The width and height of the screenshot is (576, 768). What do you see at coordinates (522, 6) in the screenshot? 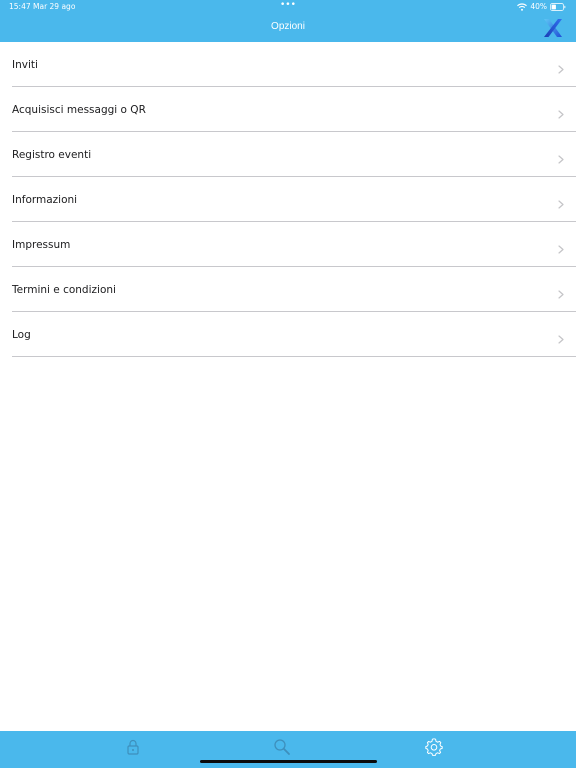
I see `wifi-icon` at bounding box center [522, 6].